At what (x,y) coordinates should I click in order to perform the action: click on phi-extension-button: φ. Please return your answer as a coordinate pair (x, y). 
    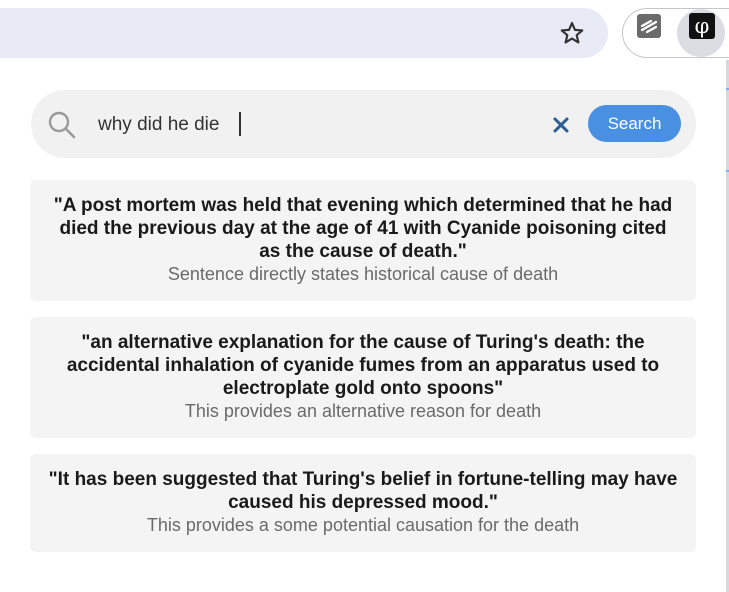
    Looking at the image, I should click on (702, 26).